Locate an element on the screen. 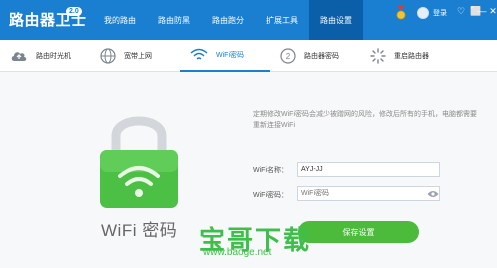 This screenshot has width=497, height=268. wifi-name-input is located at coordinates (368, 169).